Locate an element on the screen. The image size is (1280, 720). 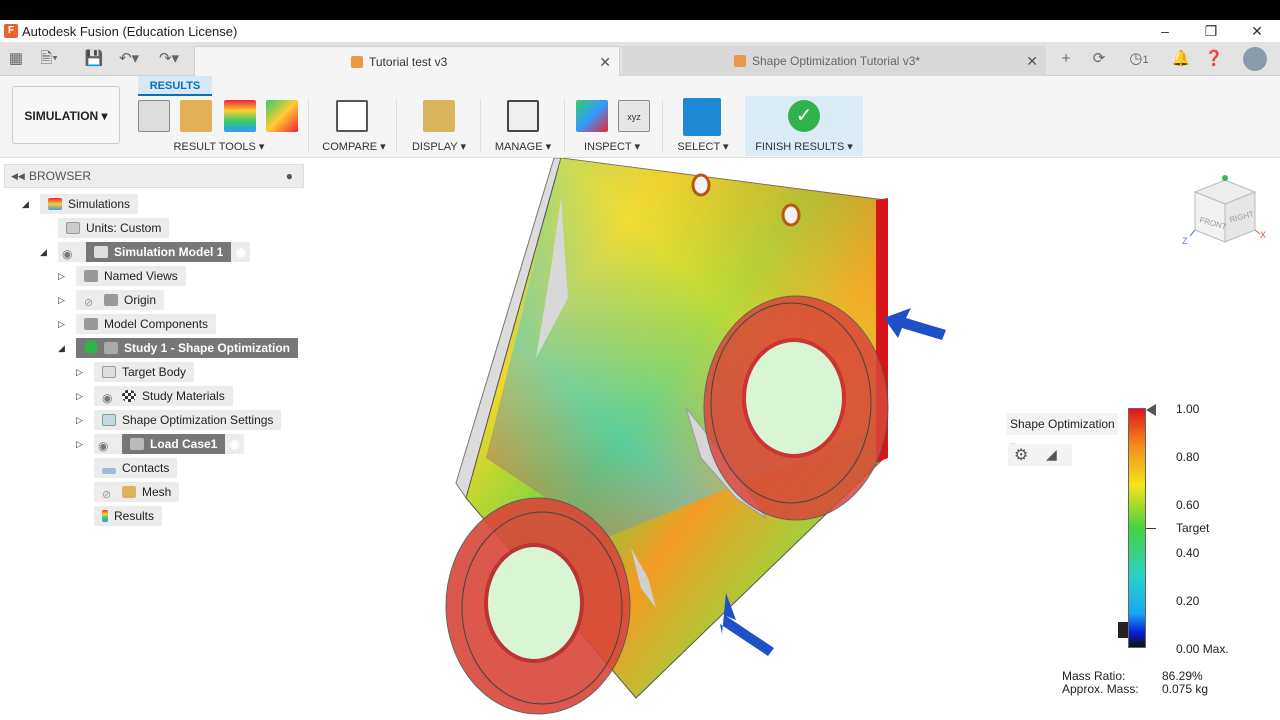
study-icon is located at coordinates (111, 348).